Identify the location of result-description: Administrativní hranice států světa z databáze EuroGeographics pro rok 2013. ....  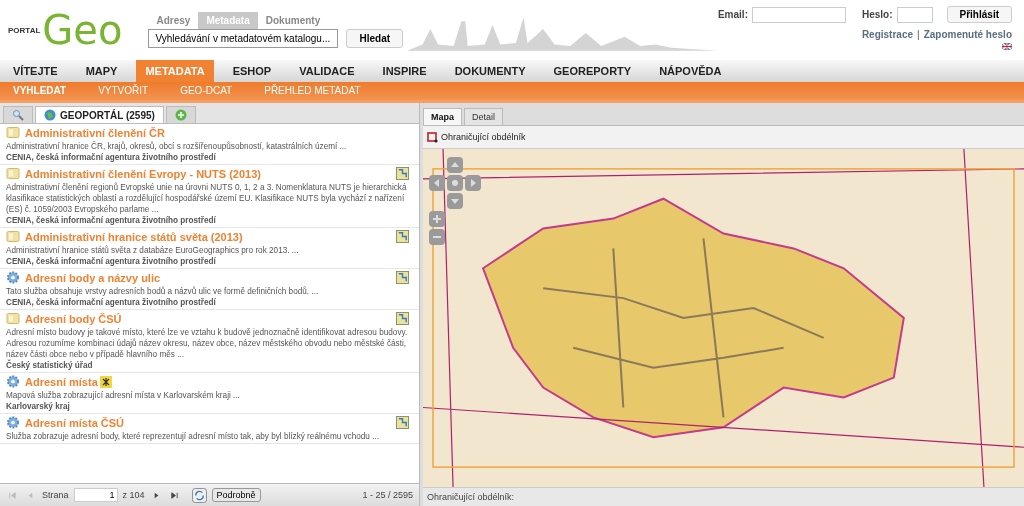
(153, 250).